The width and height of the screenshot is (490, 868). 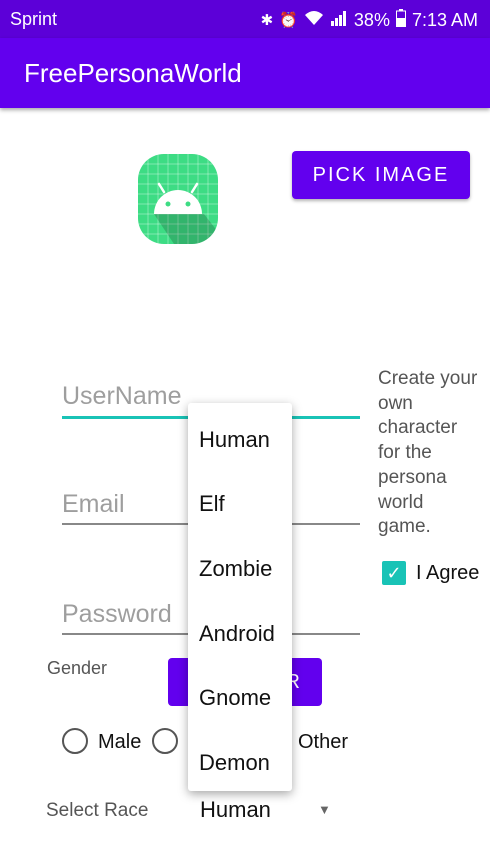 I want to click on carrier-label: Sprint, so click(x=34, y=19).